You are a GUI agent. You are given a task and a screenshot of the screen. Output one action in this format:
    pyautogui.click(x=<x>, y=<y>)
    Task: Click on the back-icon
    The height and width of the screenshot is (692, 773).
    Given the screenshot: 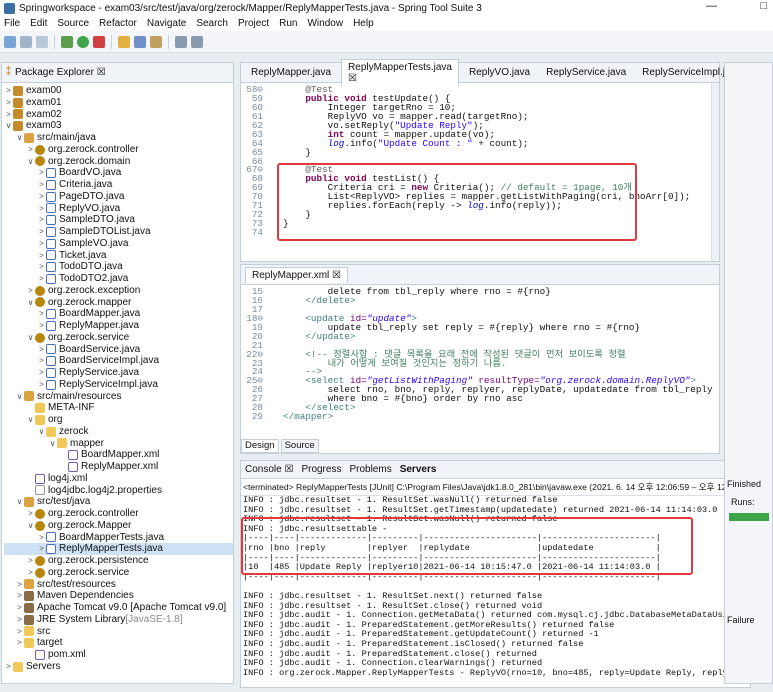 What is the action you would take?
    pyautogui.click(x=181, y=41)
    